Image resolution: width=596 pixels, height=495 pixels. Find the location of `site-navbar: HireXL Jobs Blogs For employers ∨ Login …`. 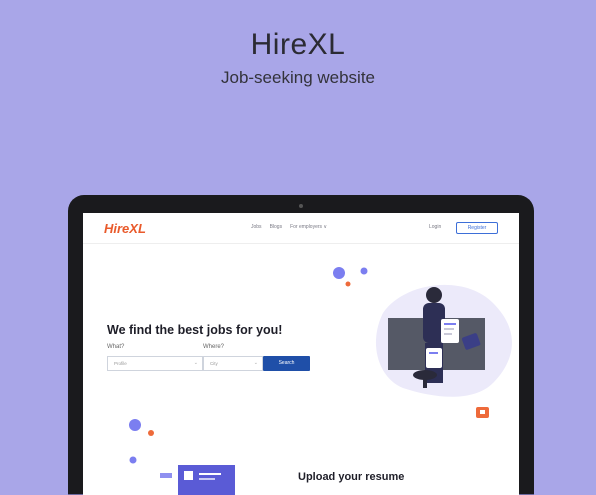

site-navbar: HireXL Jobs Blogs For employers ∨ Login … is located at coordinates (301, 228).